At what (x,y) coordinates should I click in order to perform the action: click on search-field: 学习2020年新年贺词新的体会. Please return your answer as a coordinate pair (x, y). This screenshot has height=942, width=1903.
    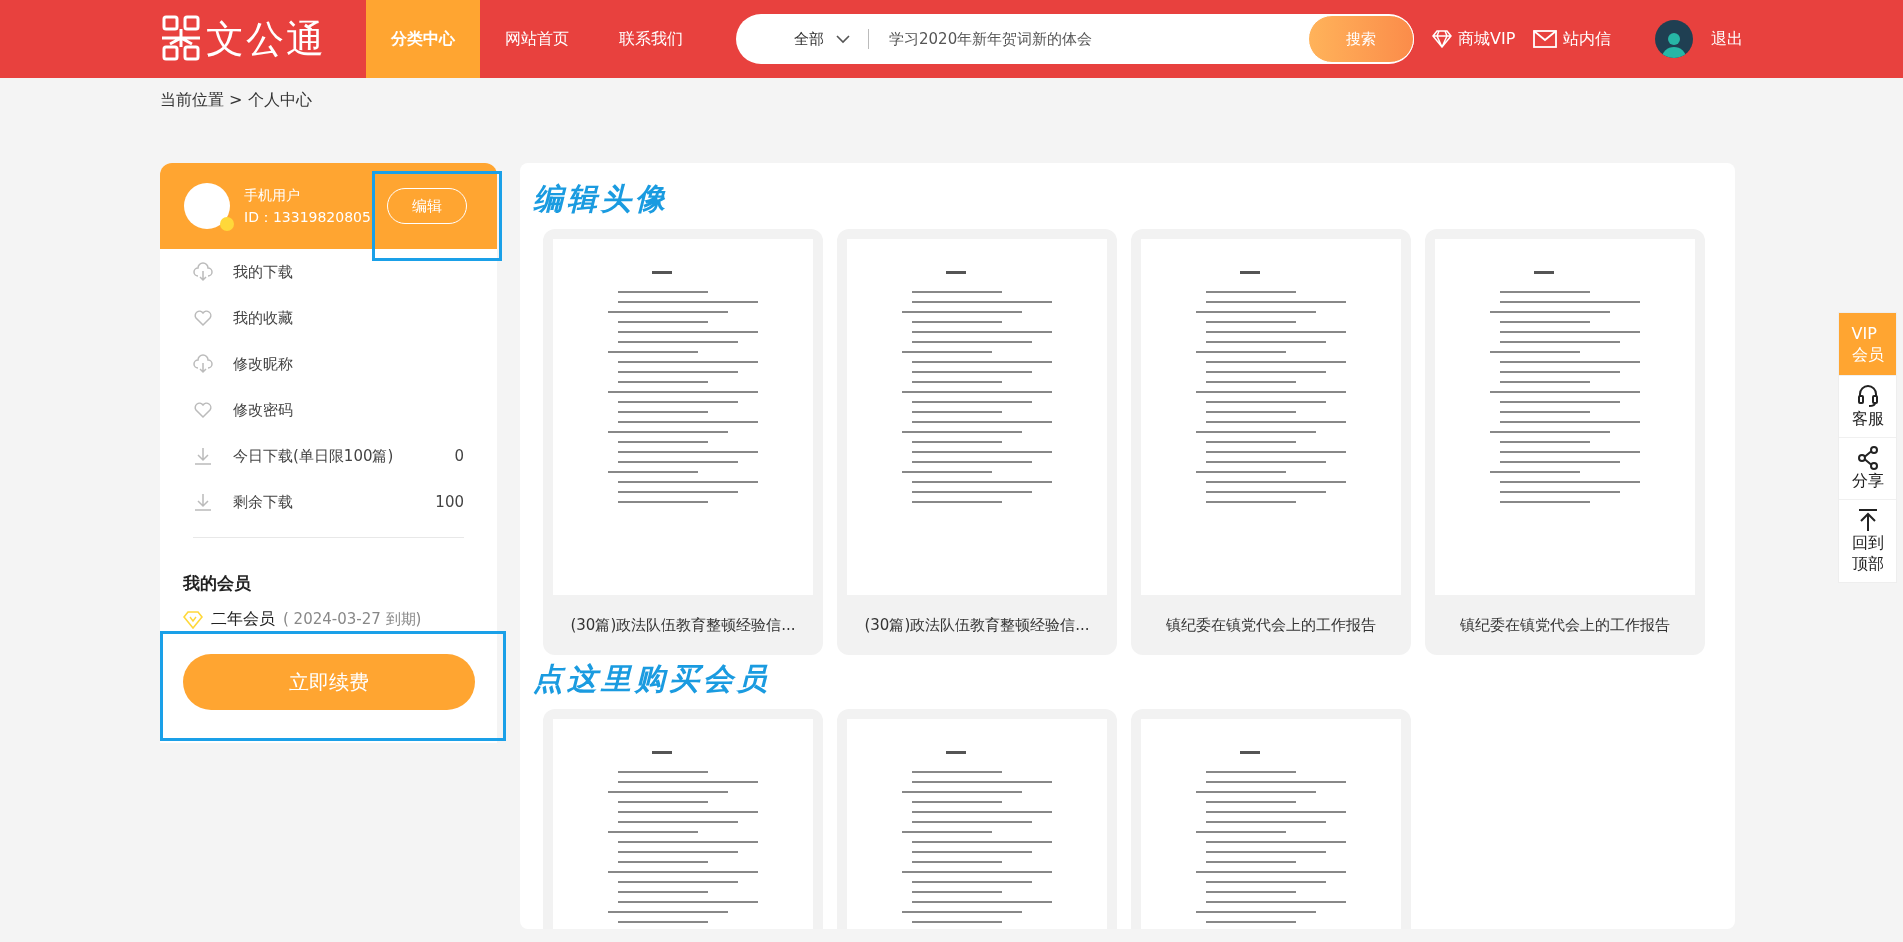
    Looking at the image, I should click on (1097, 39).